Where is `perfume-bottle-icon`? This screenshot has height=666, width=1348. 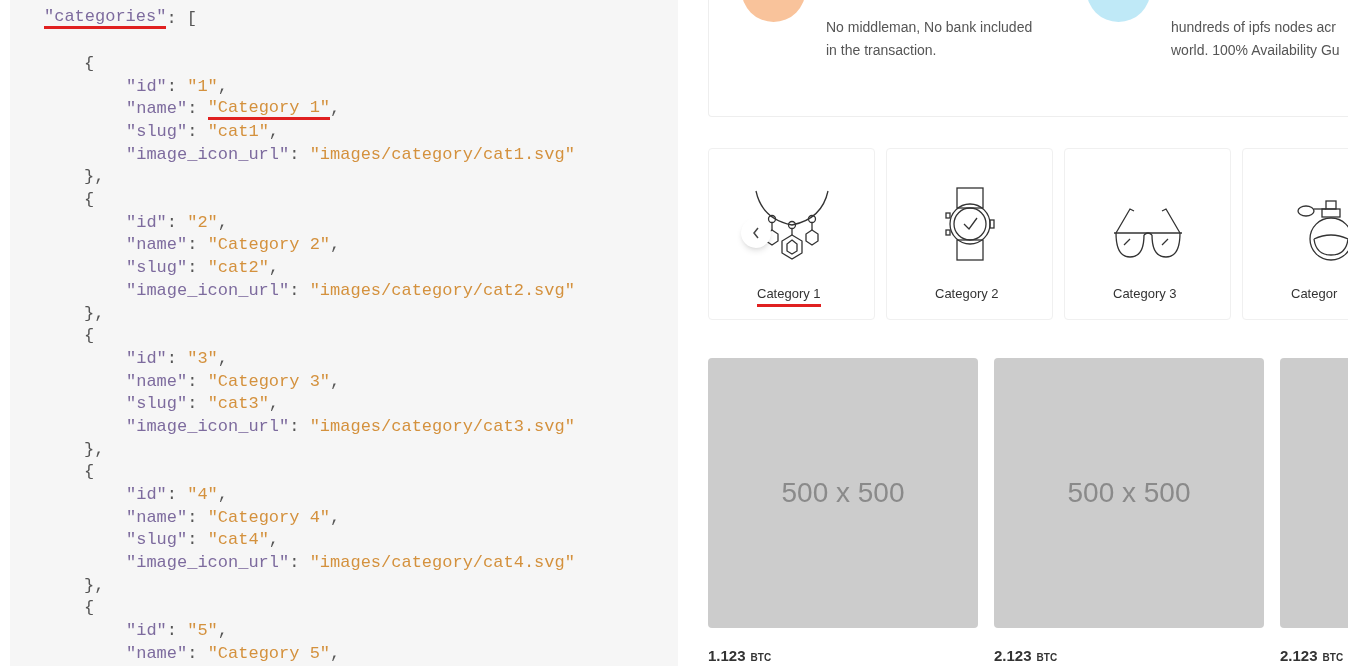 perfume-bottle-icon is located at coordinates (1321, 229).